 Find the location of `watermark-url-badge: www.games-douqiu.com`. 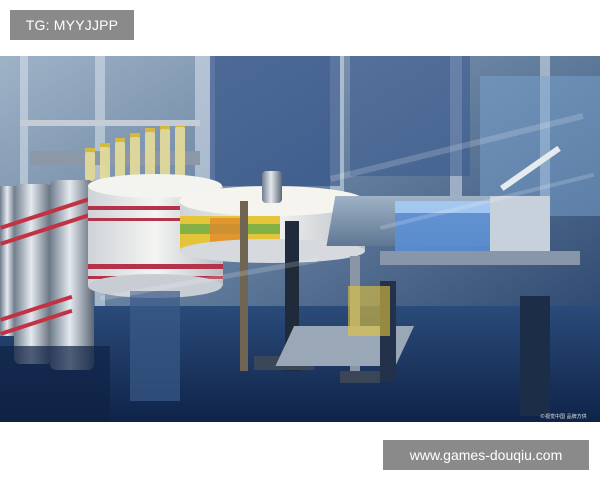

watermark-url-badge: www.games-douqiu.com is located at coordinates (486, 455).